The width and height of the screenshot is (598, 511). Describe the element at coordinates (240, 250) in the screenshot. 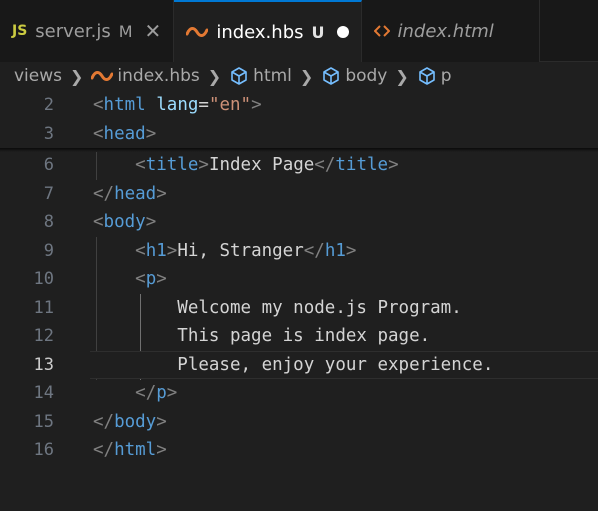

I see `code-token: Hi, Stranger` at that location.